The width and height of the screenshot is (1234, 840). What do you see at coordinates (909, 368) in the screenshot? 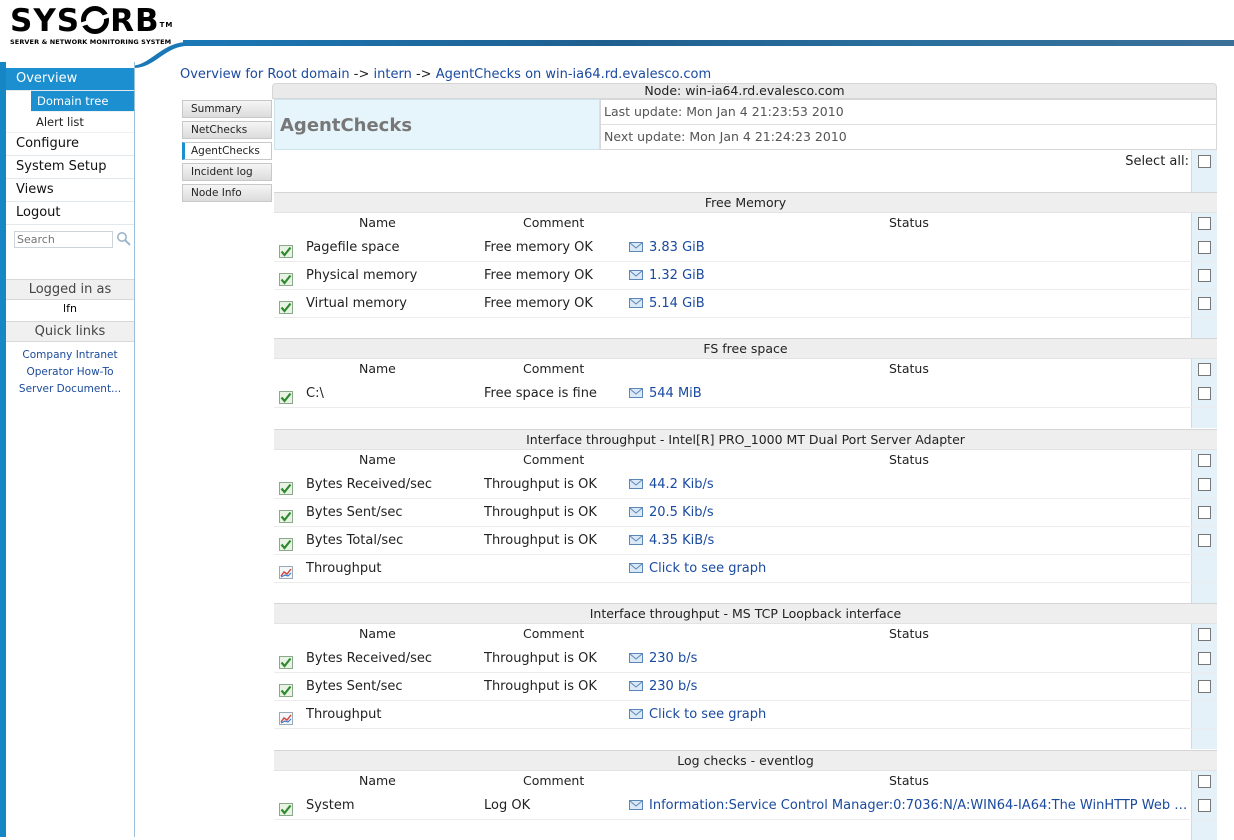
I see `column-header-status: Status` at bounding box center [909, 368].